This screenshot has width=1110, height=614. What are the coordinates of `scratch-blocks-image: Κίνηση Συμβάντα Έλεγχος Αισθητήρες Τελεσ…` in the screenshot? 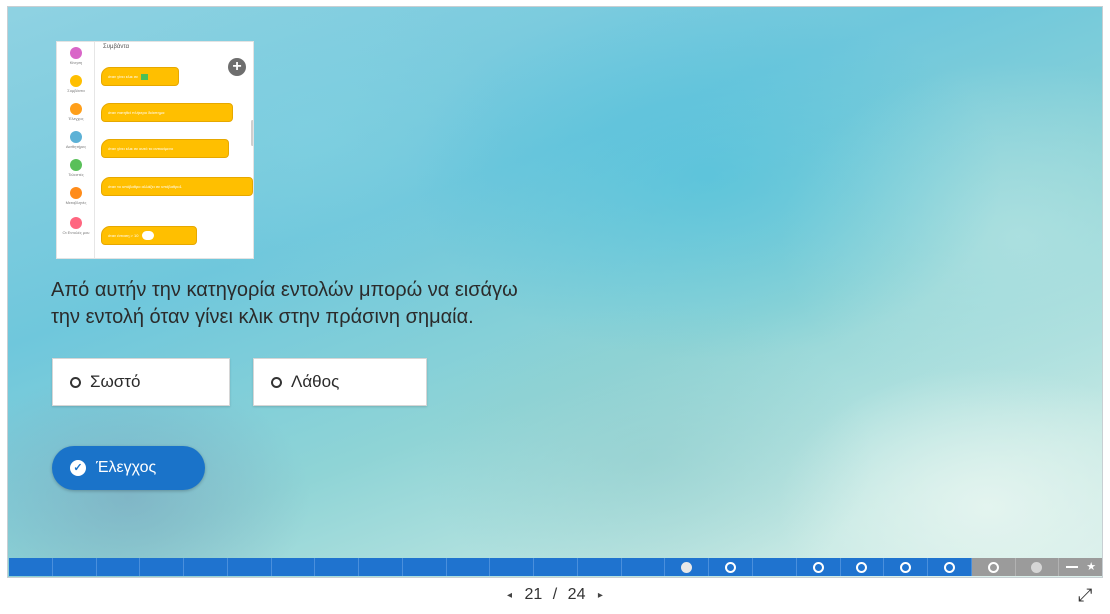 It's located at (155, 150).